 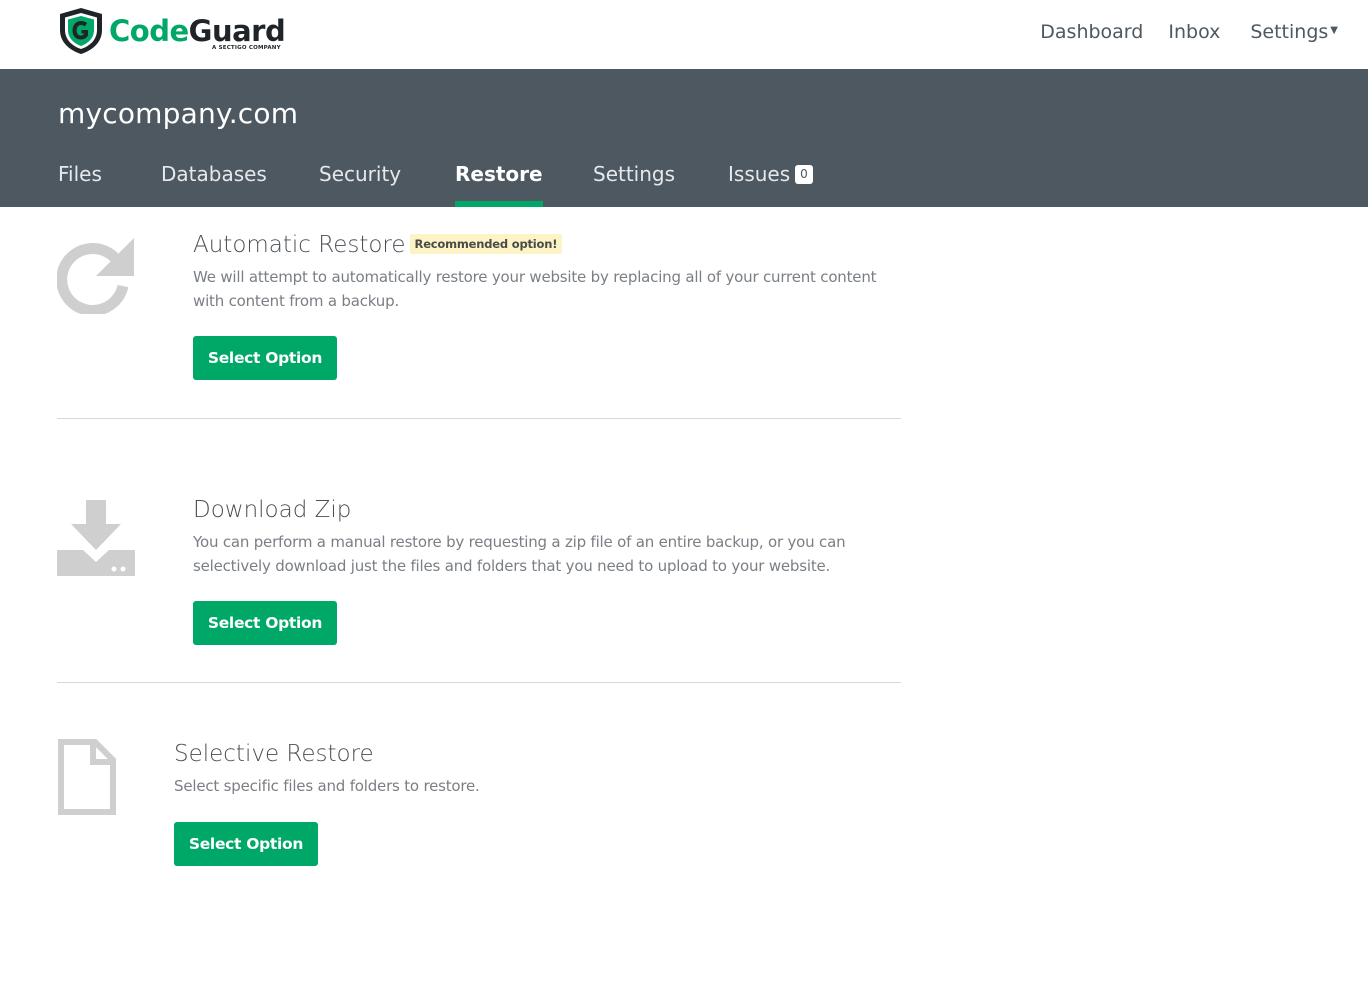 I want to click on nav-settings-dropdown: Settings ▼, so click(x=1294, y=31).